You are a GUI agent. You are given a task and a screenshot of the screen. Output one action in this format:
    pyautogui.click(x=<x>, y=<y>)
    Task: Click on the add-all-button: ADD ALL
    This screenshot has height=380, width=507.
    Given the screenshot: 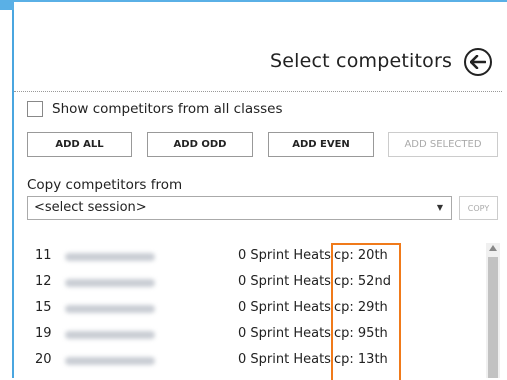 What is the action you would take?
    pyautogui.click(x=79, y=144)
    